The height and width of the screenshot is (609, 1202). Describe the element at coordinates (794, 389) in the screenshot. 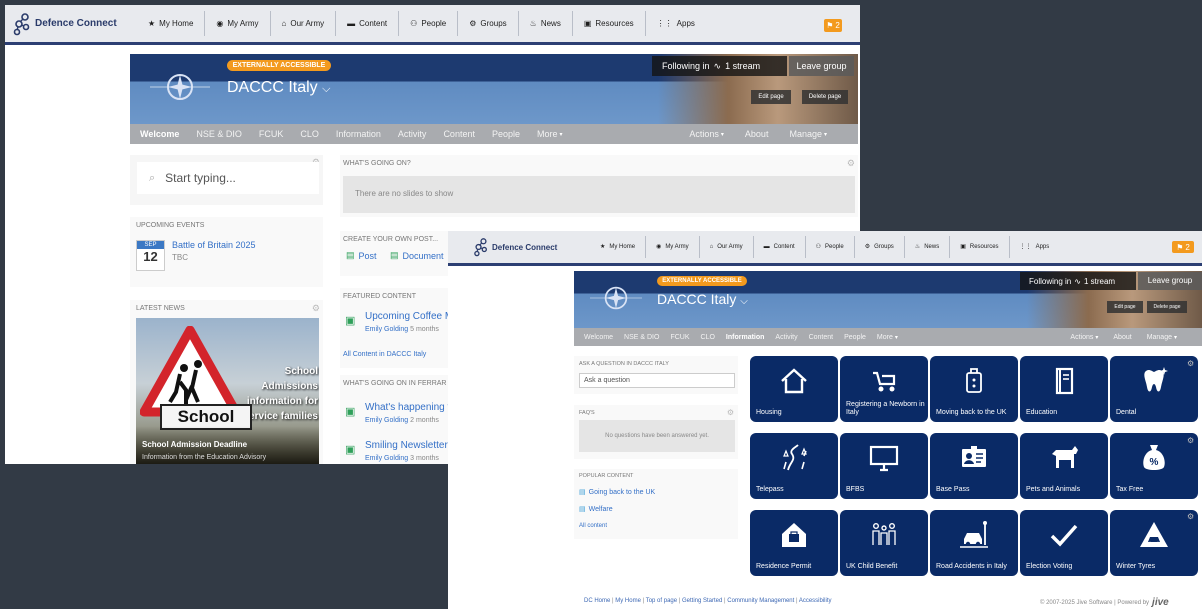

I see `tile-housing: Housing` at that location.